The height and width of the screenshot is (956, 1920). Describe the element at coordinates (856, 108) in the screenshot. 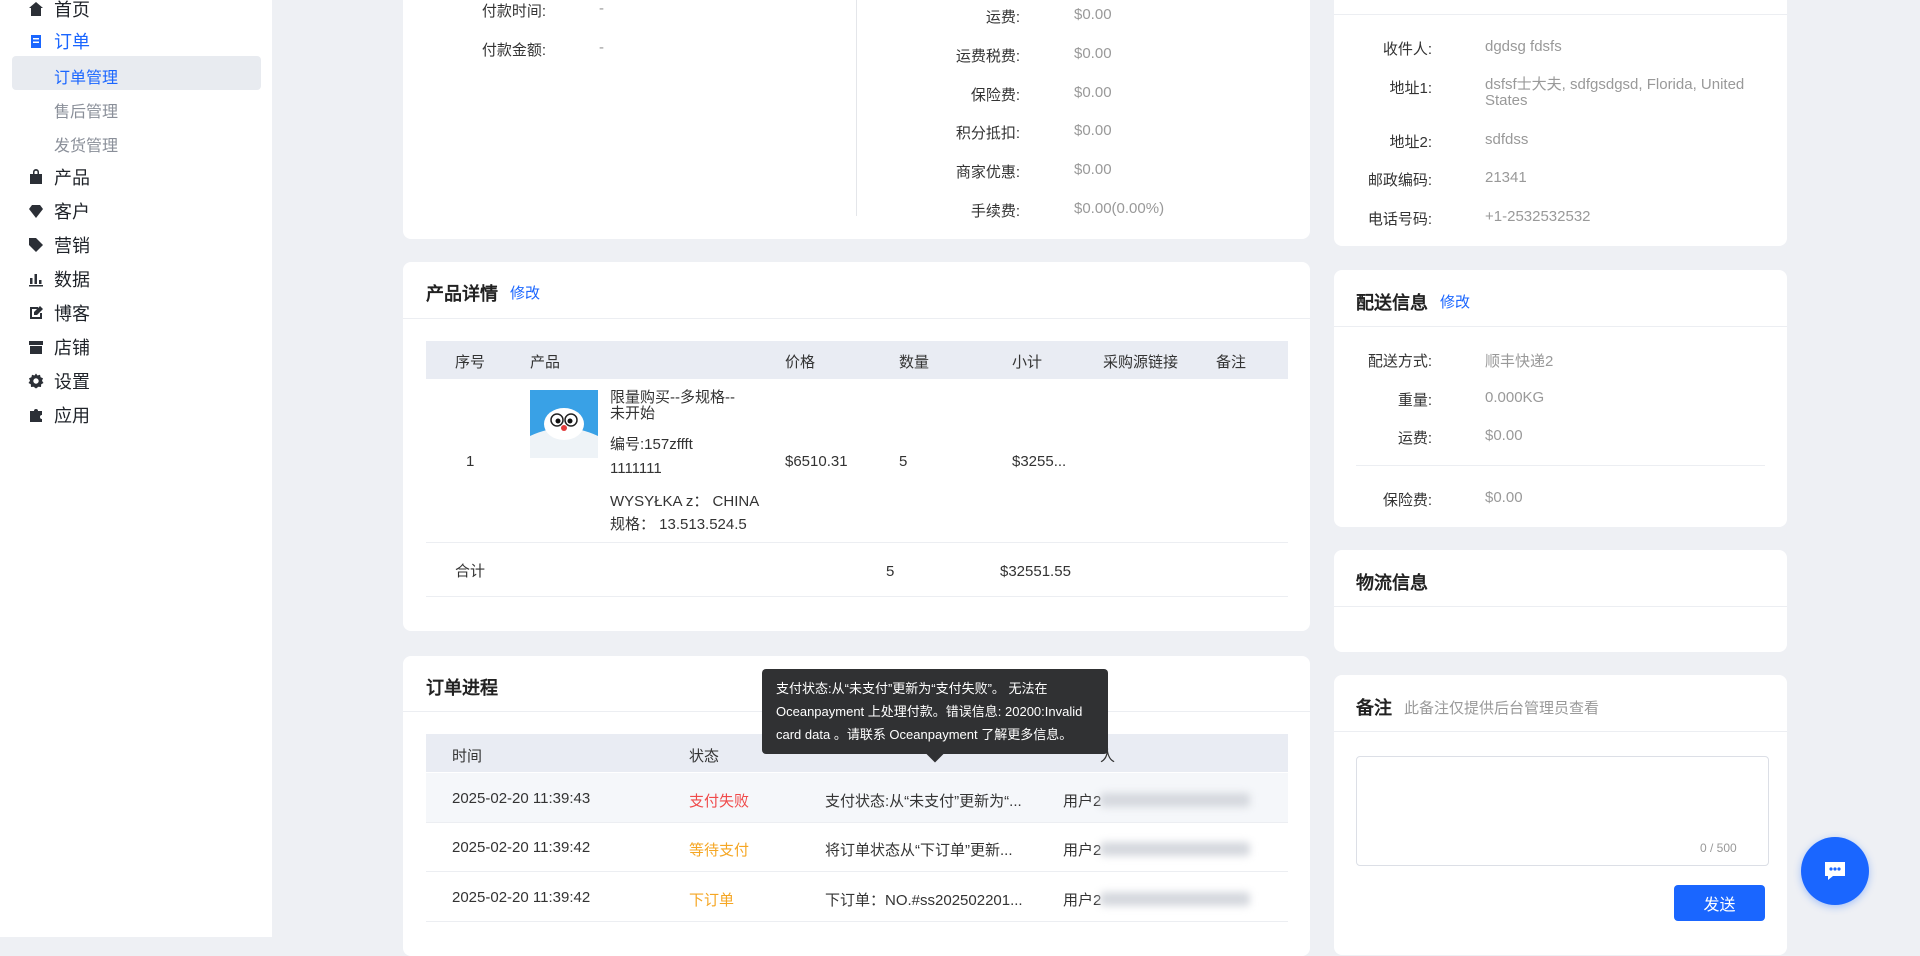

I see `payment-vertical-divider` at that location.